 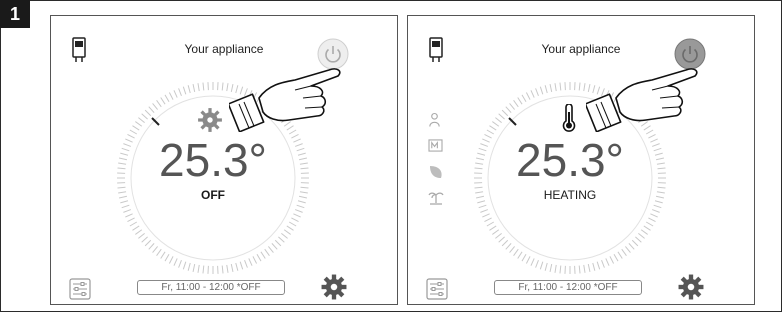 I want to click on temperature-readout: 25.3°, so click(x=570, y=160).